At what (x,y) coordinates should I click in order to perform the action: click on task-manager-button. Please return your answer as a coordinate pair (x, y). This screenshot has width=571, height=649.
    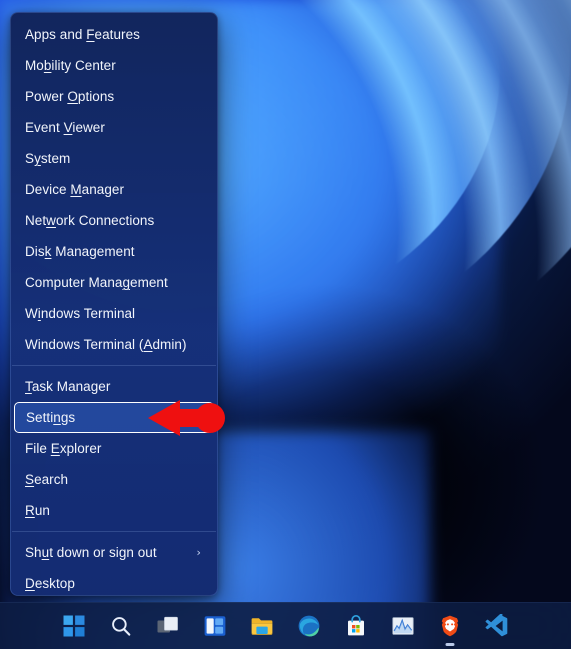
    Looking at the image, I should click on (403, 626).